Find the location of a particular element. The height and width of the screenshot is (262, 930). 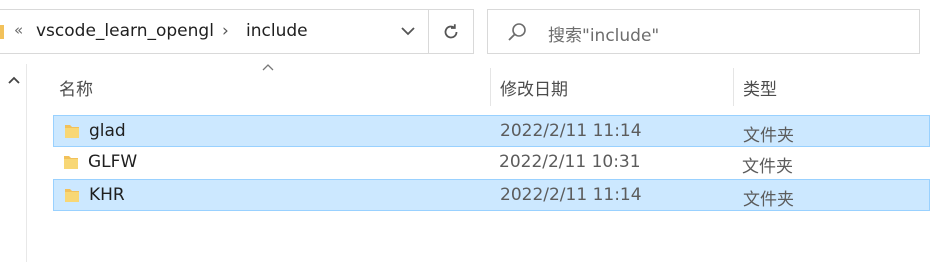

column-header-modified: 修改日期 is located at coordinates (534, 87).